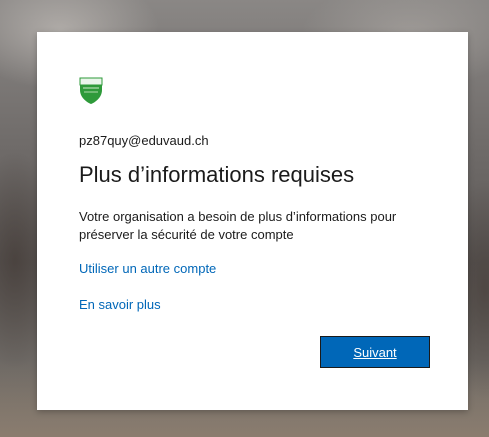 Image resolution: width=489 pixels, height=437 pixels. Describe the element at coordinates (375, 352) in the screenshot. I see `next-button: Suivant` at that location.